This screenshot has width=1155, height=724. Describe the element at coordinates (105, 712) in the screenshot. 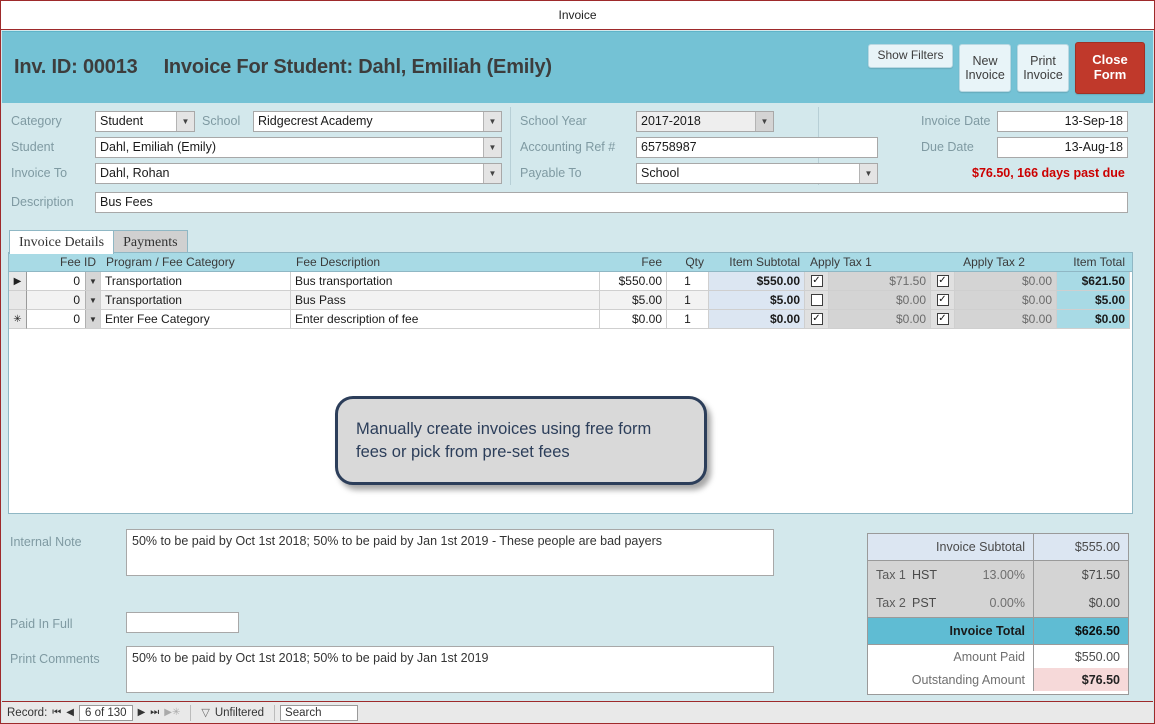

I see `record-position-input: 6 of 130` at that location.